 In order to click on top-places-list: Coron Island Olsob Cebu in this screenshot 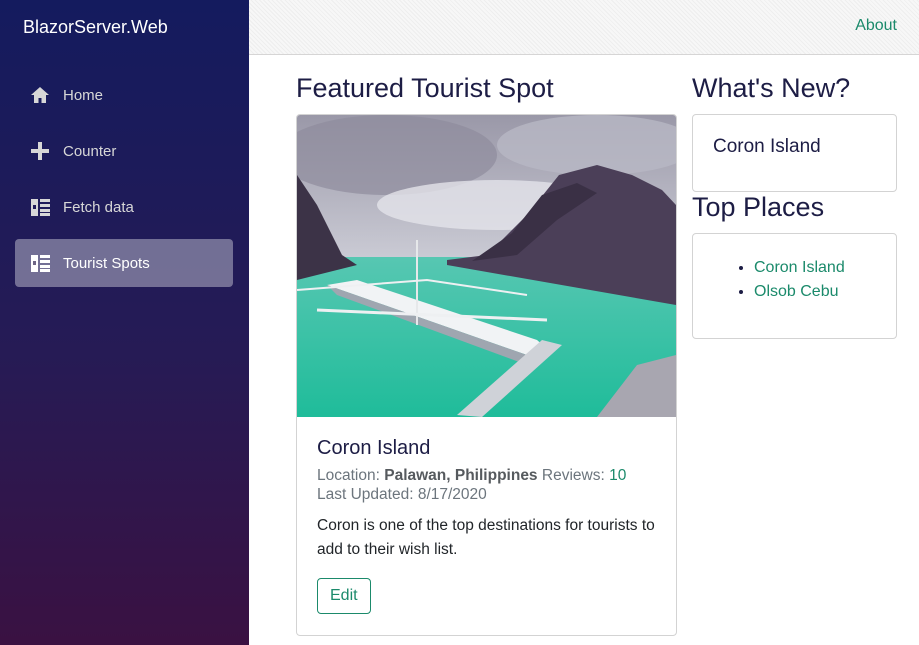, I will do `click(804, 280)`.